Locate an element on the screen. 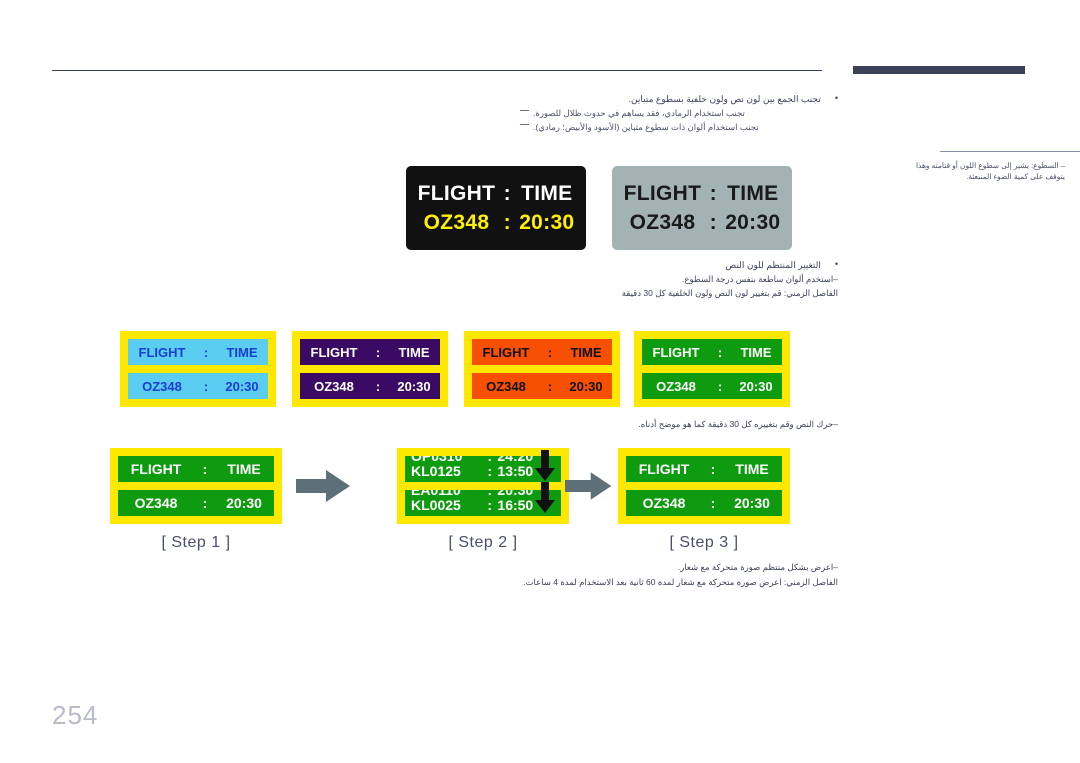 This screenshot has height=763, width=1080. step-3-header-row: FLIGHT : TIME is located at coordinates (704, 469).